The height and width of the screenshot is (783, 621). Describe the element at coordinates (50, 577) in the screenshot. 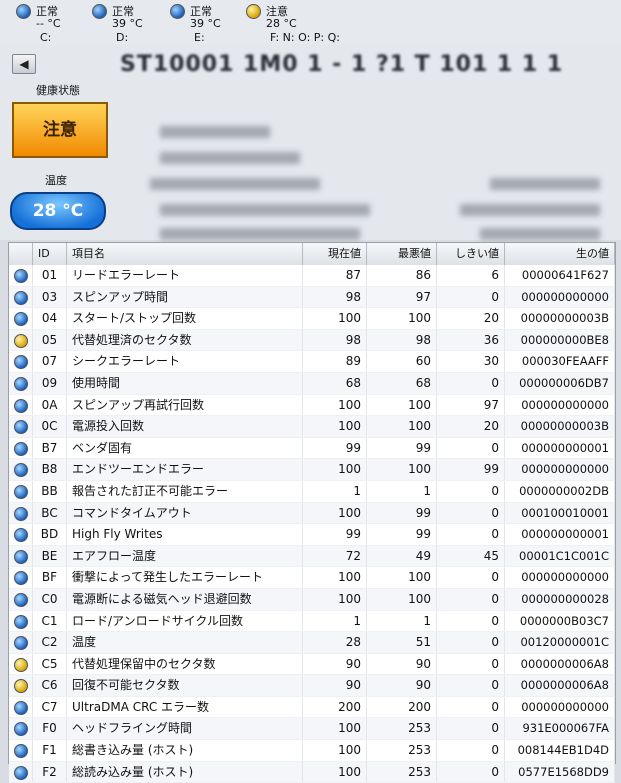

I see `attribute-id: BF` at that location.